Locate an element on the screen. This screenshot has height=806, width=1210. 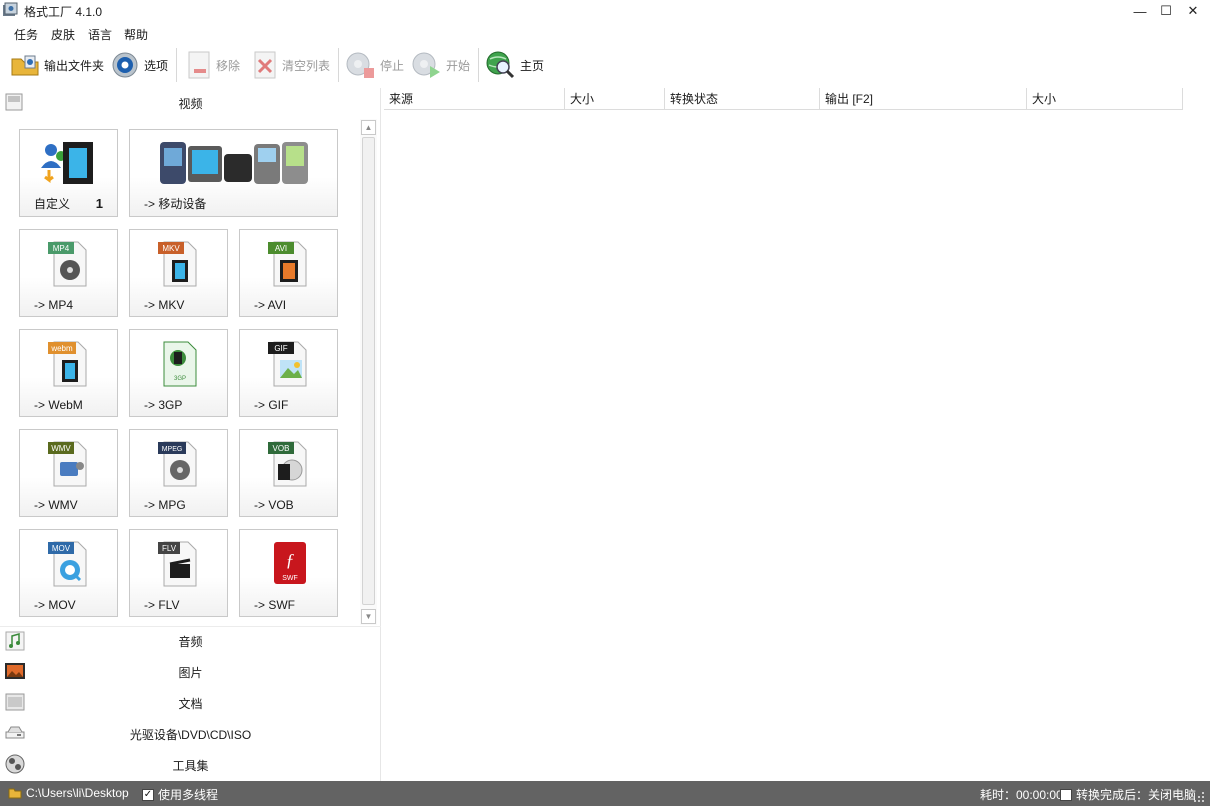
gif-file-icon: GIF is located at coordinates (286, 364).